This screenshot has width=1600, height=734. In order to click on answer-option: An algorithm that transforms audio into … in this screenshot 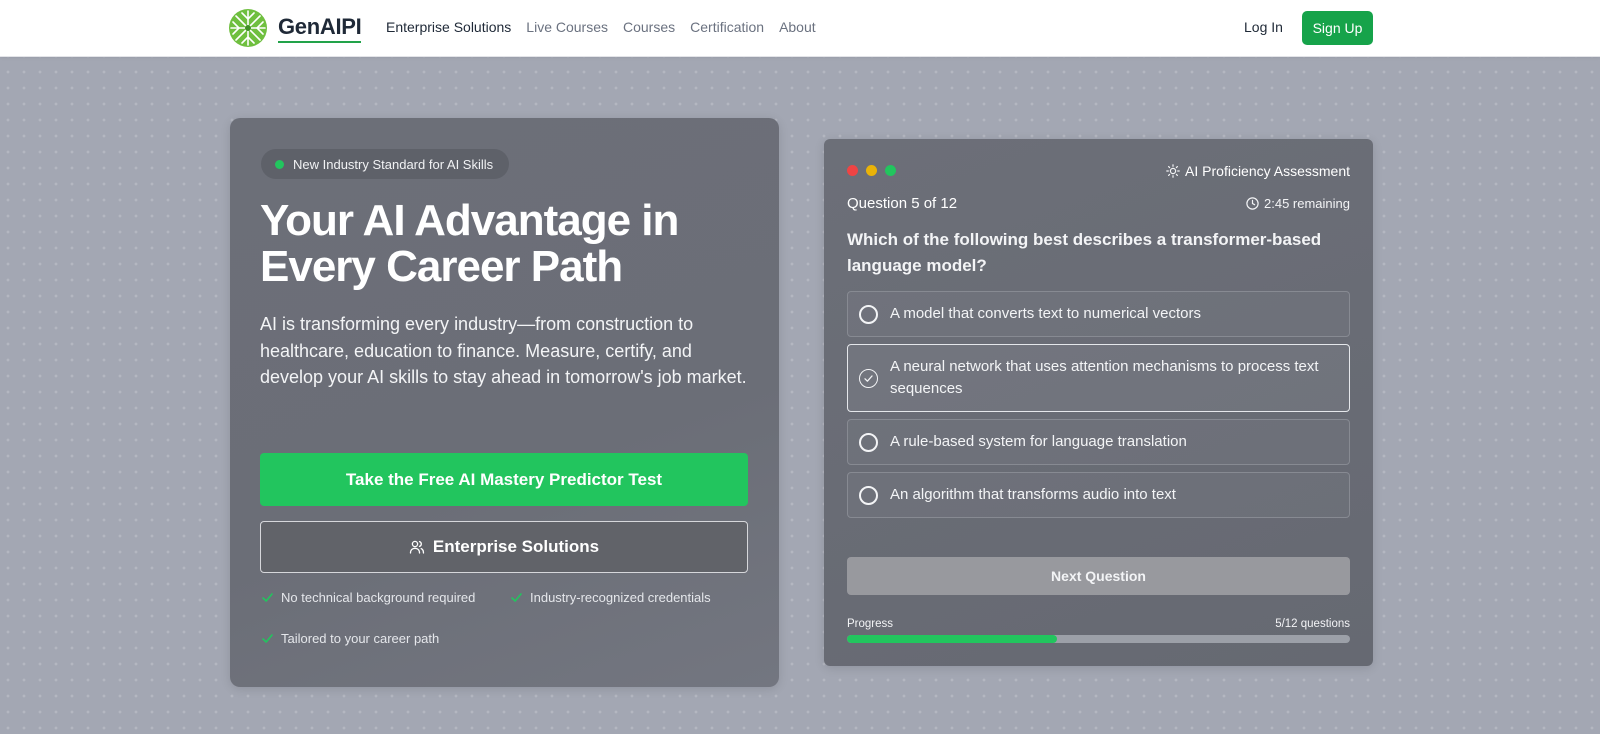, I will do `click(1098, 495)`.